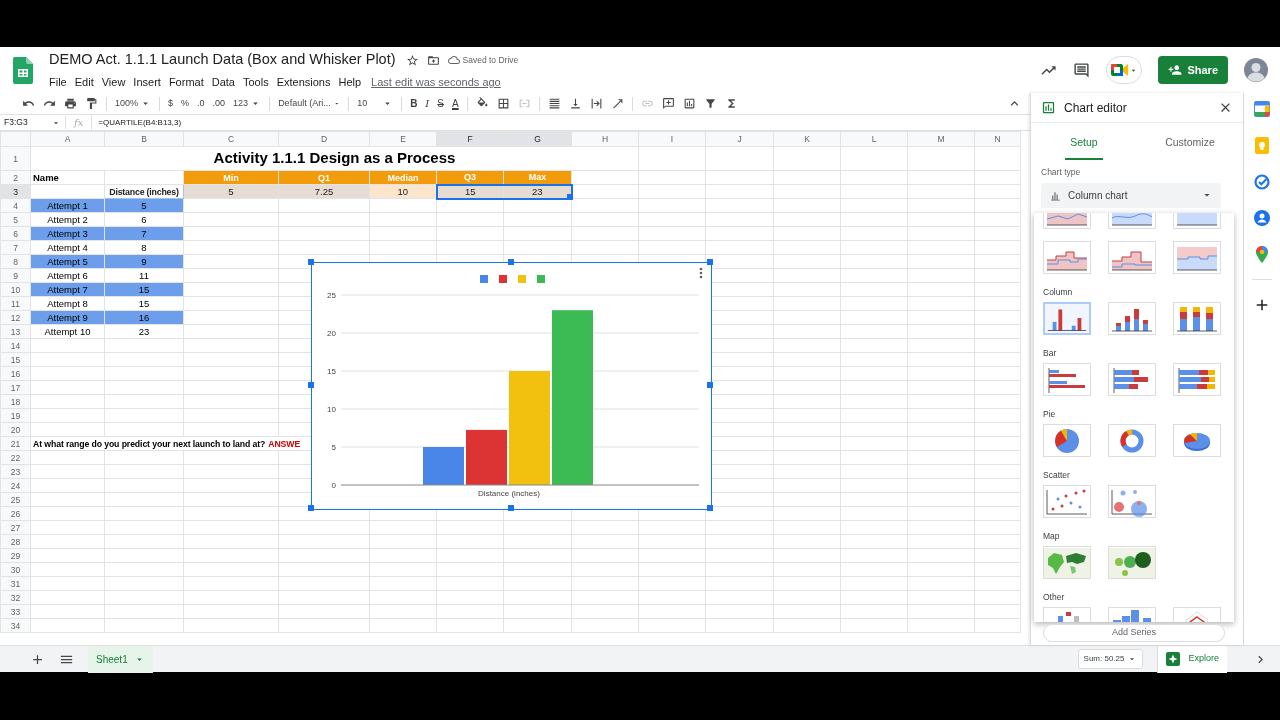 Image resolution: width=1280 pixels, height=720 pixels. Describe the element at coordinates (575, 103) in the screenshot. I see `vertical-align-icon` at that location.